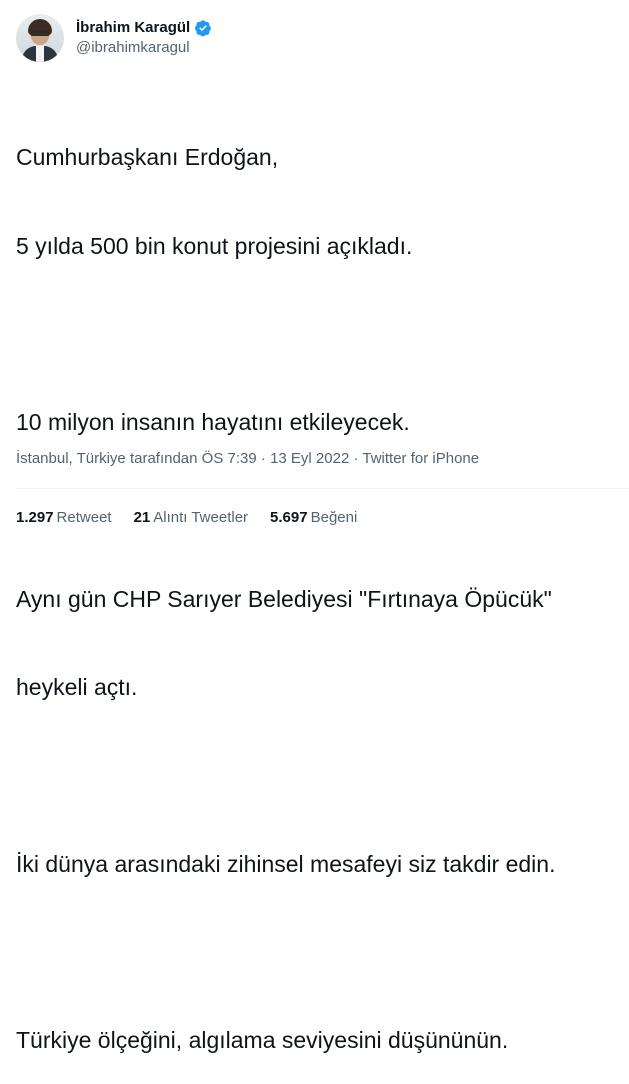  I want to click on quotes-label: Alıntı Tweetler, so click(201, 517).